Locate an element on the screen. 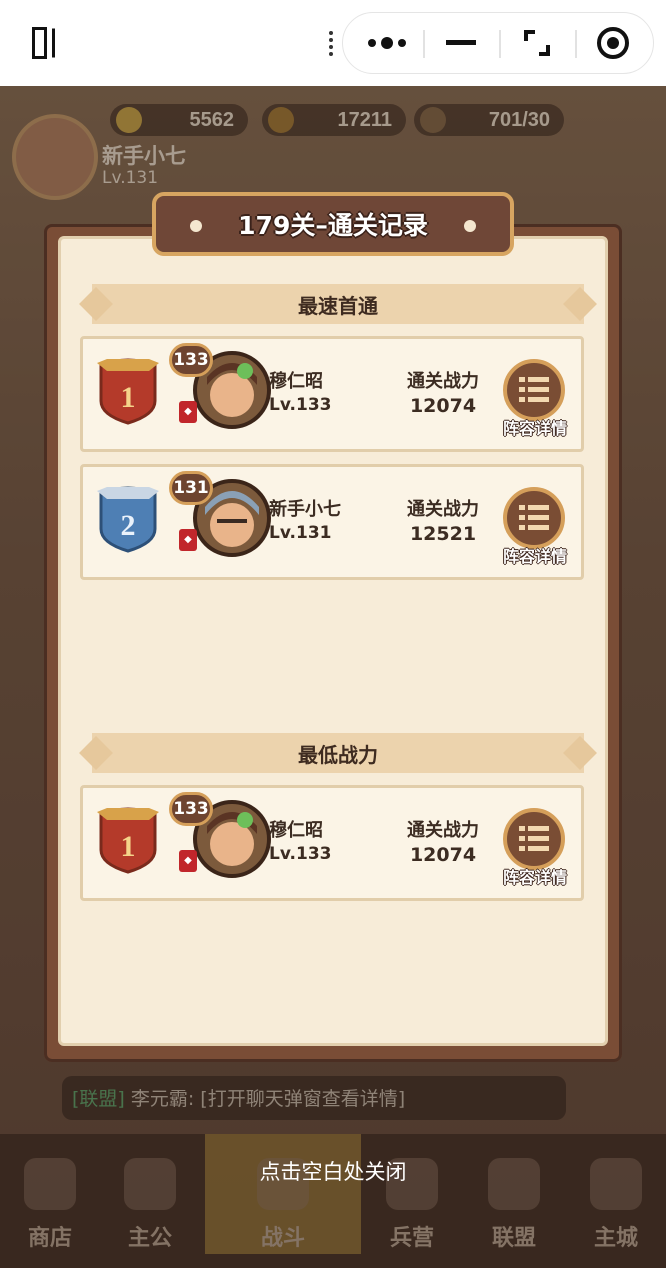 The image size is (666, 1268). close-app-button is located at coordinates (613, 43).